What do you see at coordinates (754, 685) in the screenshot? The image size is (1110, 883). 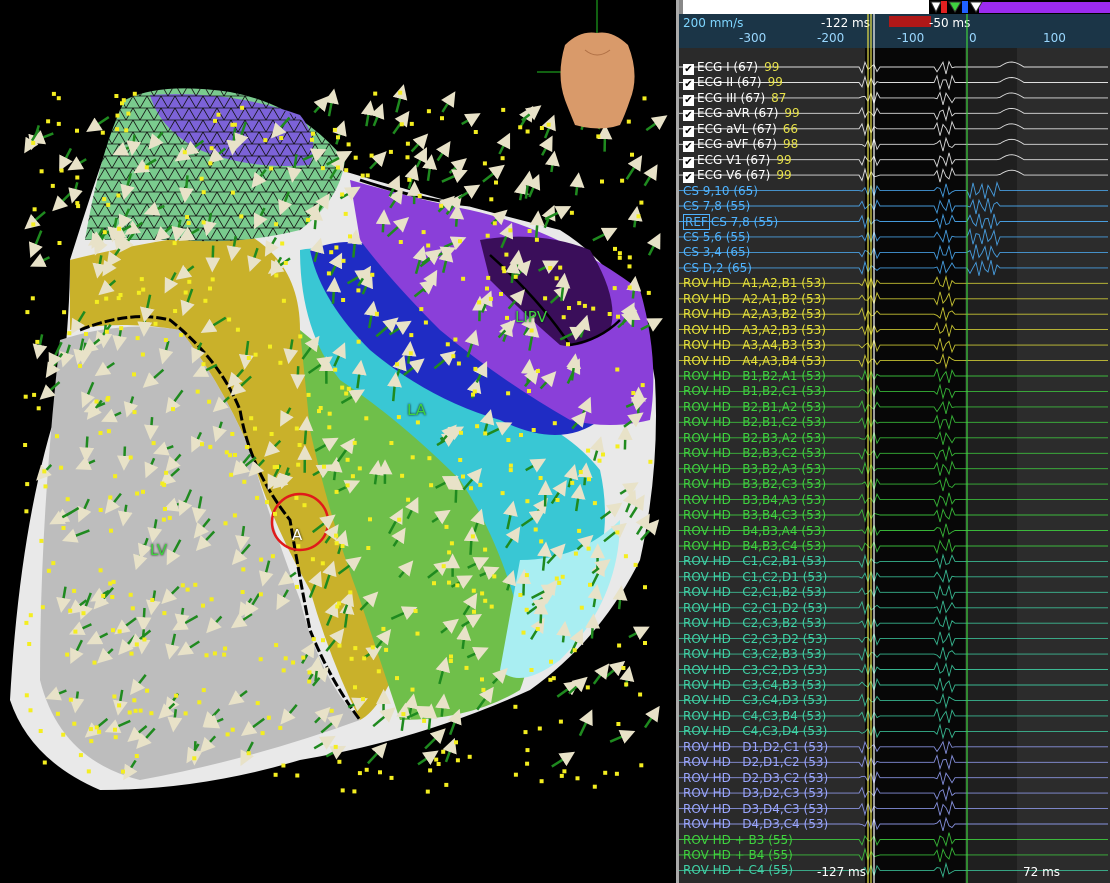 I see `channel-row: ROV HD C3,C4,B3 (53)` at bounding box center [754, 685].